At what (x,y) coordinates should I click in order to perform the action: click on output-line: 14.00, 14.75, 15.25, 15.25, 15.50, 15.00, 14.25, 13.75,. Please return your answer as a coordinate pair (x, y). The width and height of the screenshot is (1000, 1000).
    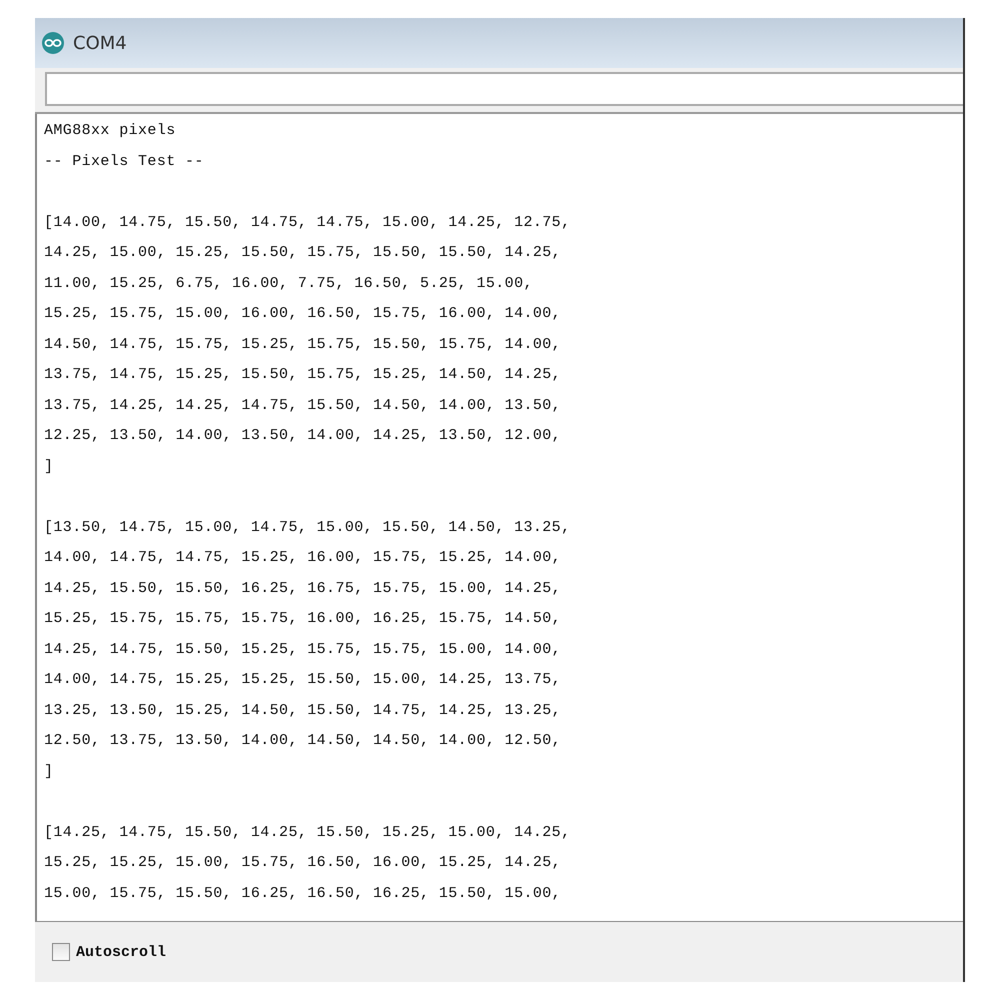
    Looking at the image, I should click on (303, 680).